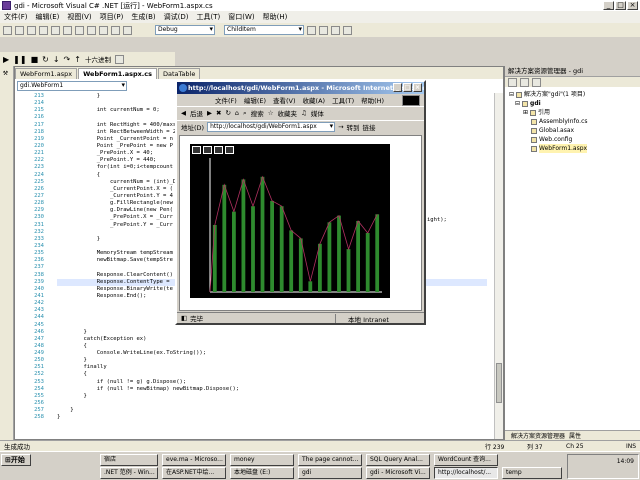 This screenshot has width=640, height=480. What do you see at coordinates (538, 435) in the screenshot?
I see `tab-solution-explorer: 解决方案资源管理器` at bounding box center [538, 435].